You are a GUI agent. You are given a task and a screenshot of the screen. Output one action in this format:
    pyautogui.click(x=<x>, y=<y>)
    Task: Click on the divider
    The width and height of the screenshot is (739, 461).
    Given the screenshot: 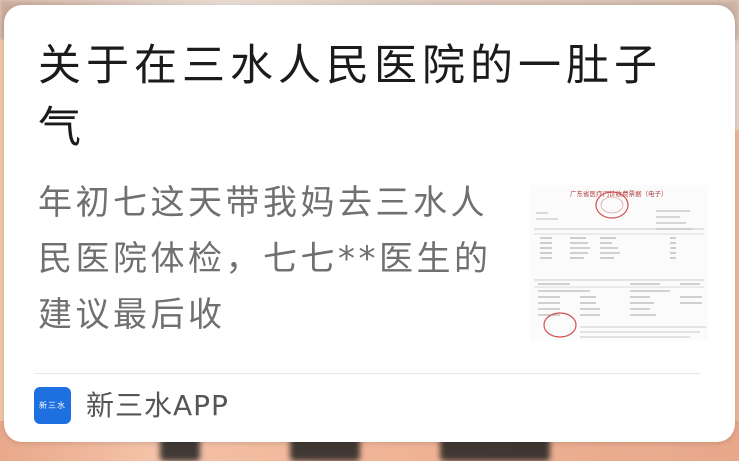 What is the action you would take?
    pyautogui.click(x=367, y=373)
    